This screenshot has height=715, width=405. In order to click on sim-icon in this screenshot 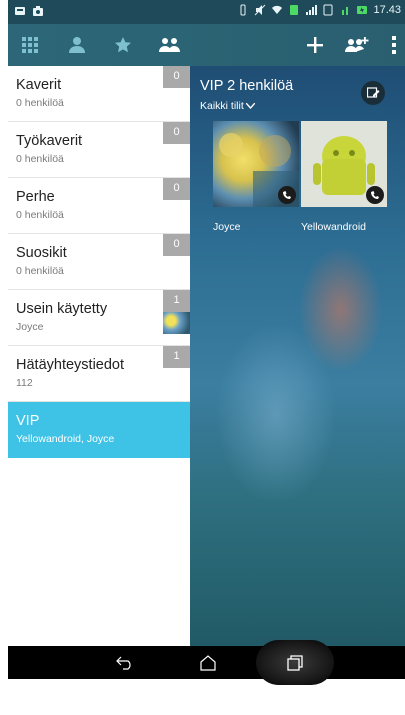, I will do `click(294, 10)`.